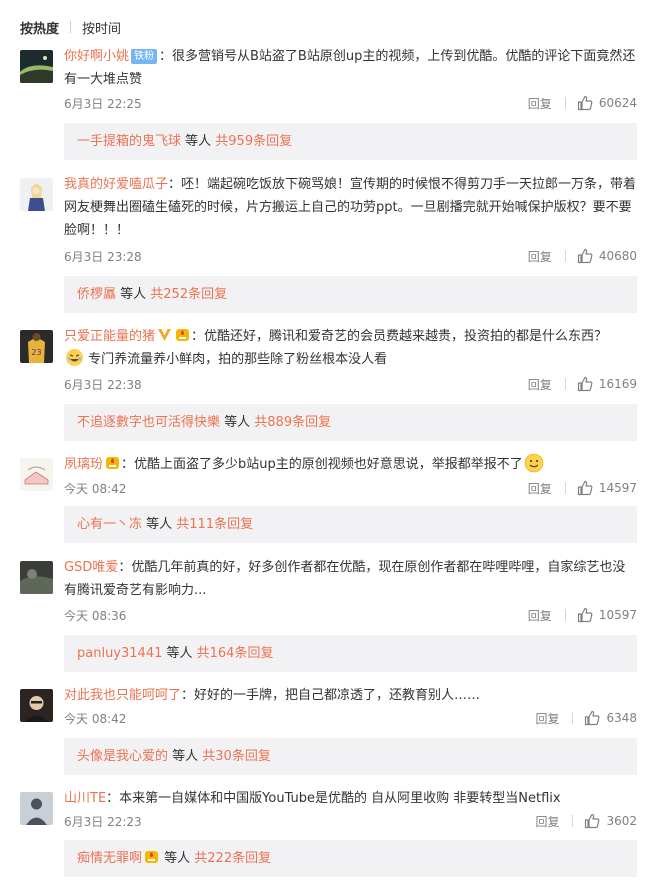  I want to click on comment-time: 6月3日 22:25, so click(103, 103).